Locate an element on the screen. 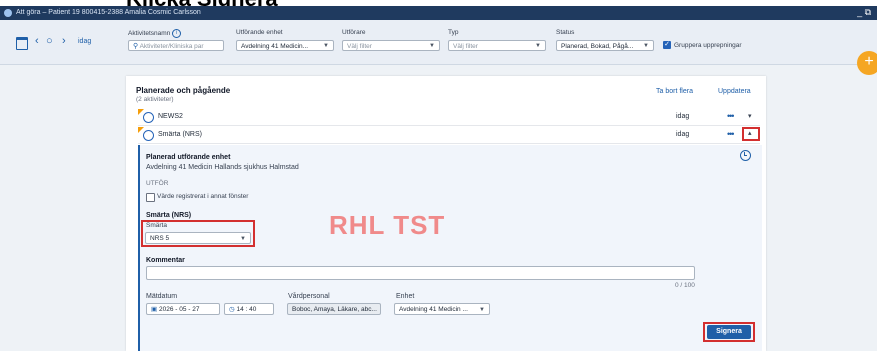  search-icon: ⚲ is located at coordinates (136, 46).